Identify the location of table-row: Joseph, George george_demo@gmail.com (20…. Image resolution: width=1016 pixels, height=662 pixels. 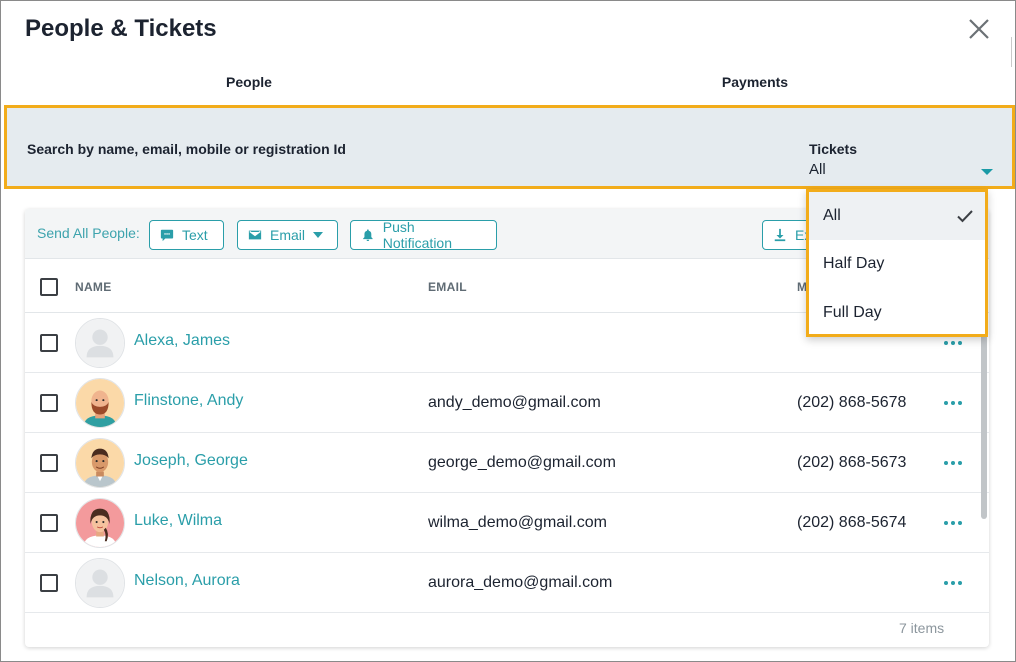
(507, 463).